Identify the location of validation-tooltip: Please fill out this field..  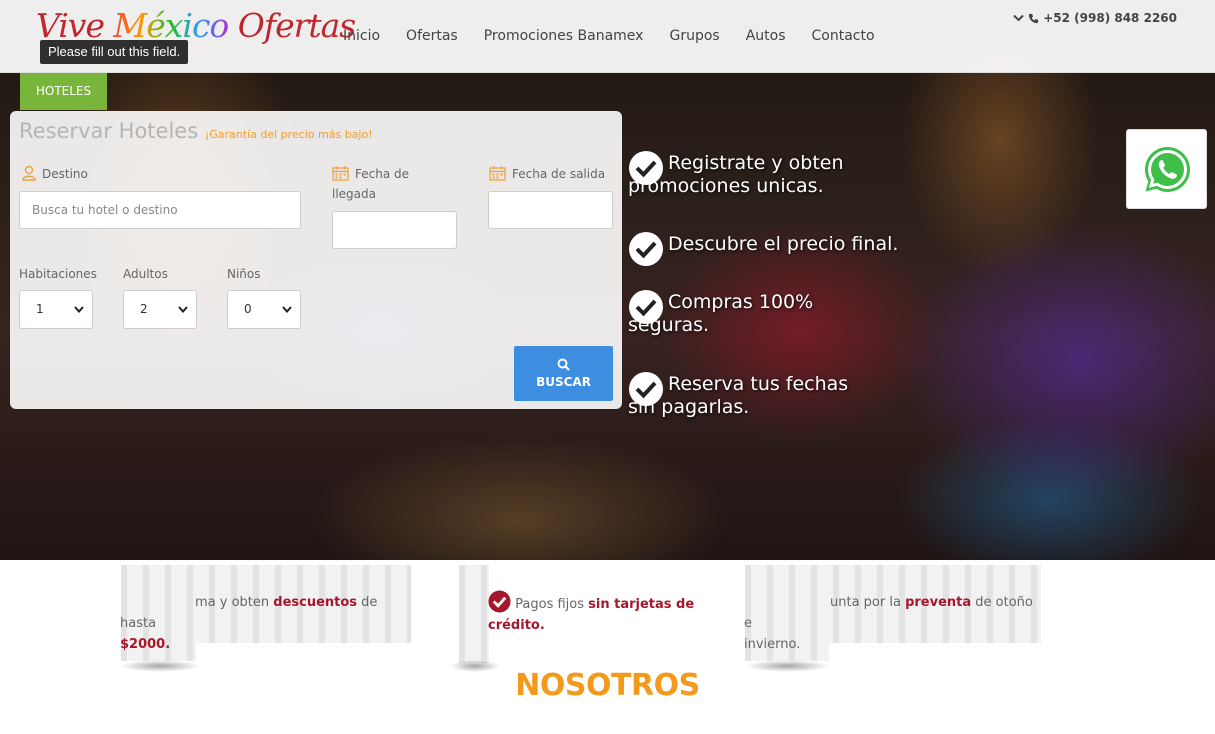
(114, 52).